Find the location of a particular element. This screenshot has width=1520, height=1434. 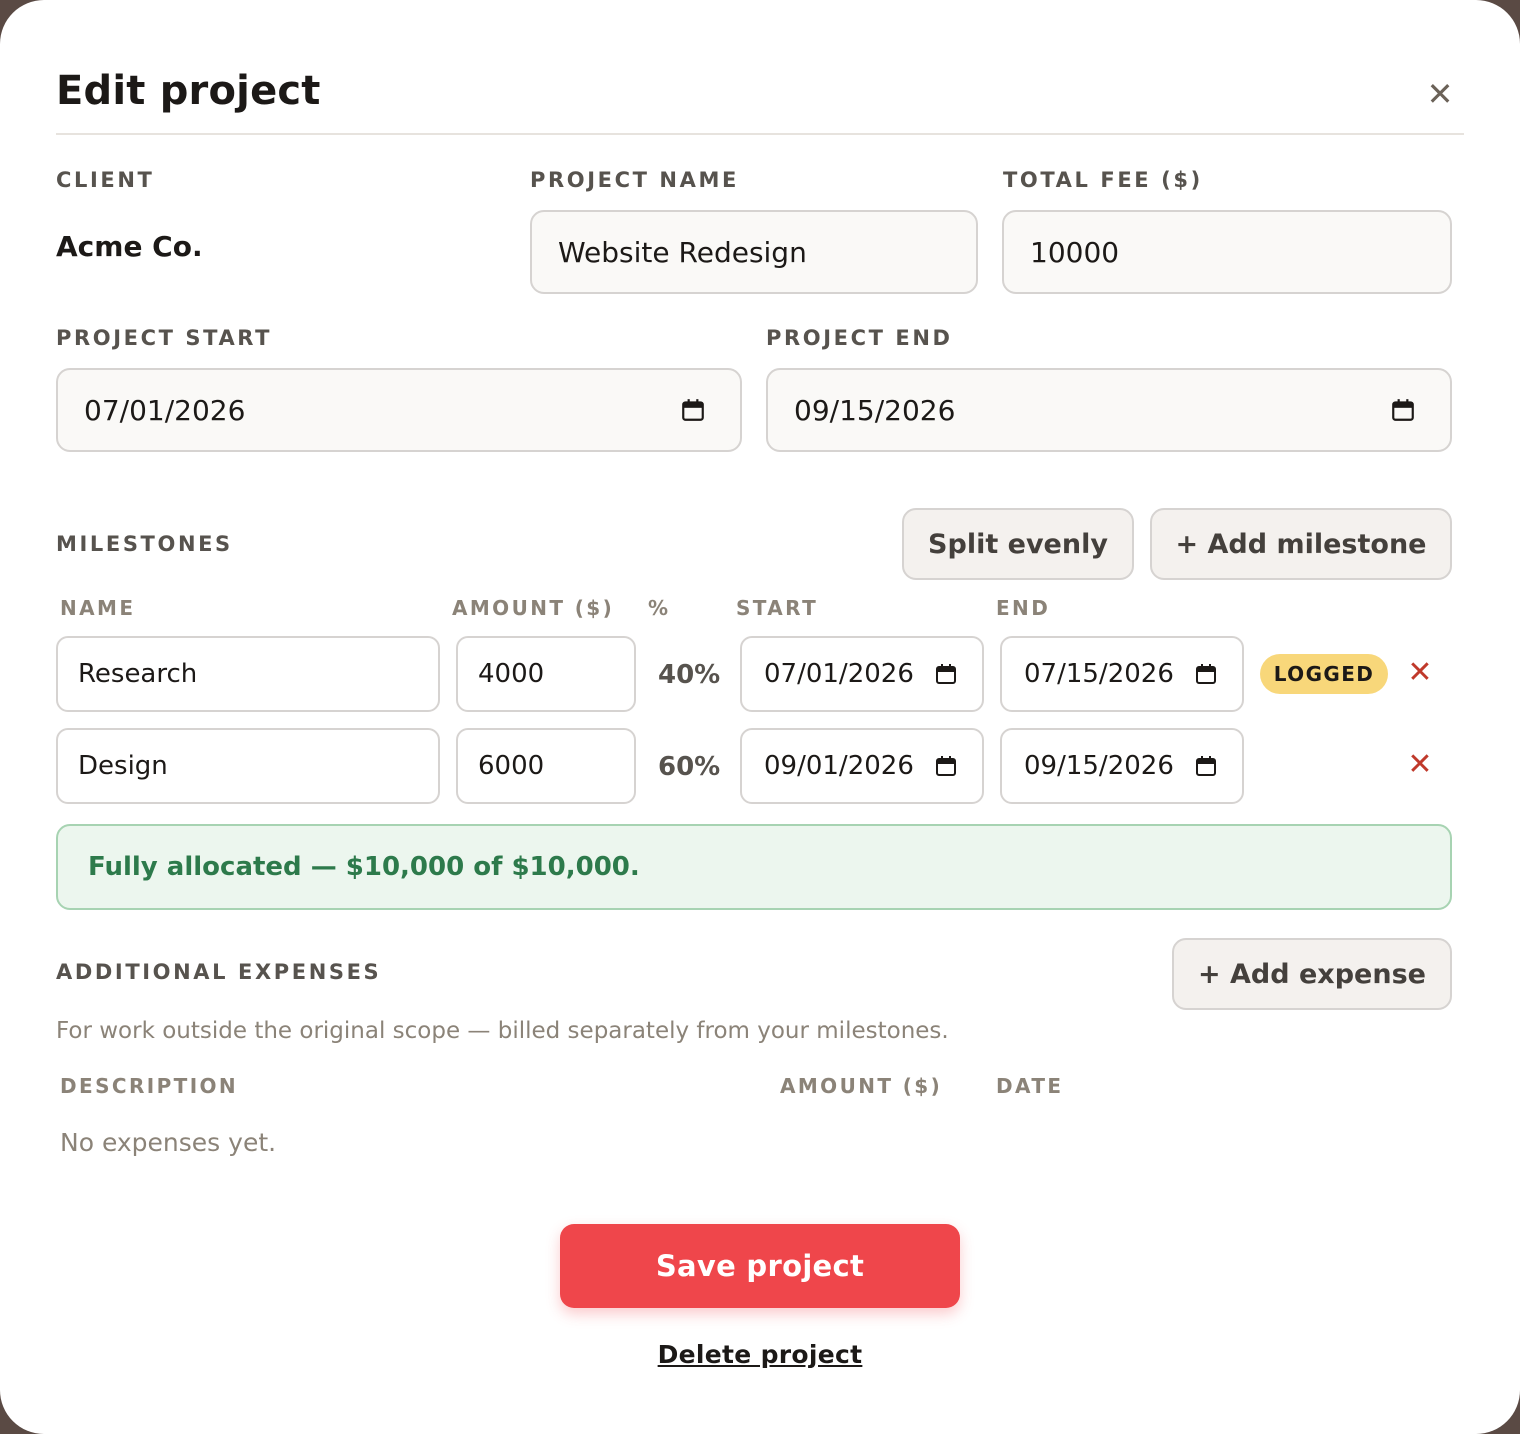

milestone-col-amount: AMOUNT ($) is located at coordinates (533, 608).